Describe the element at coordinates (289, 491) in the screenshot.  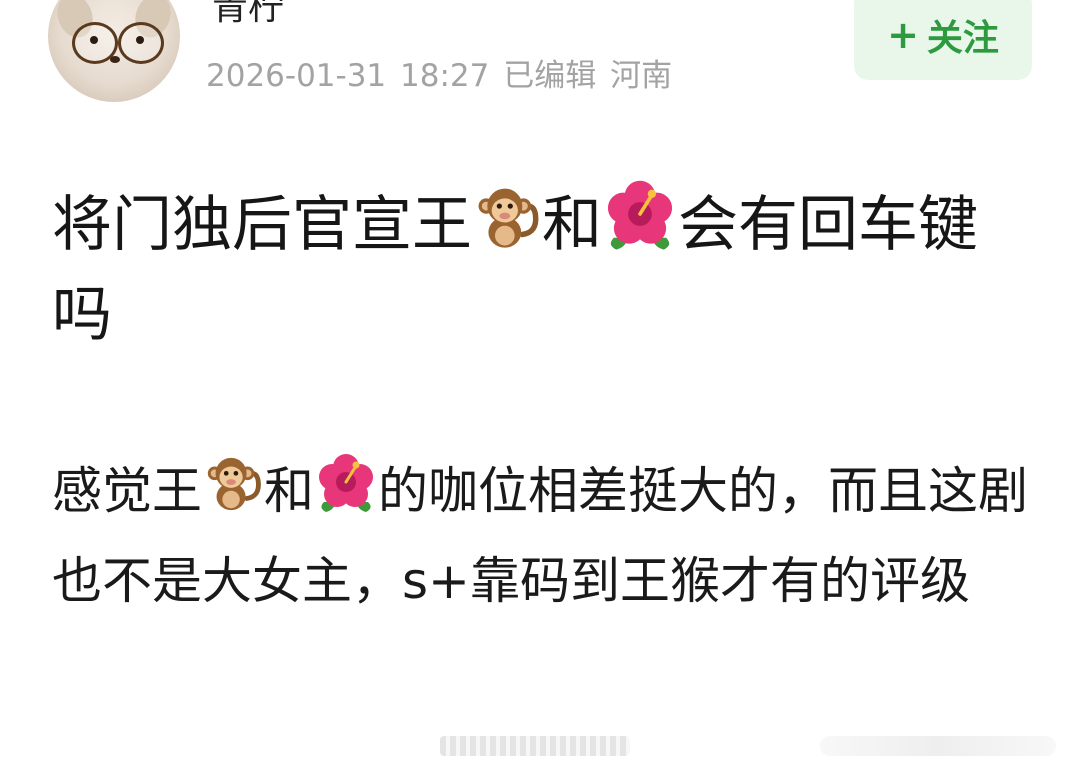
I see `body-text-2: 和` at that location.